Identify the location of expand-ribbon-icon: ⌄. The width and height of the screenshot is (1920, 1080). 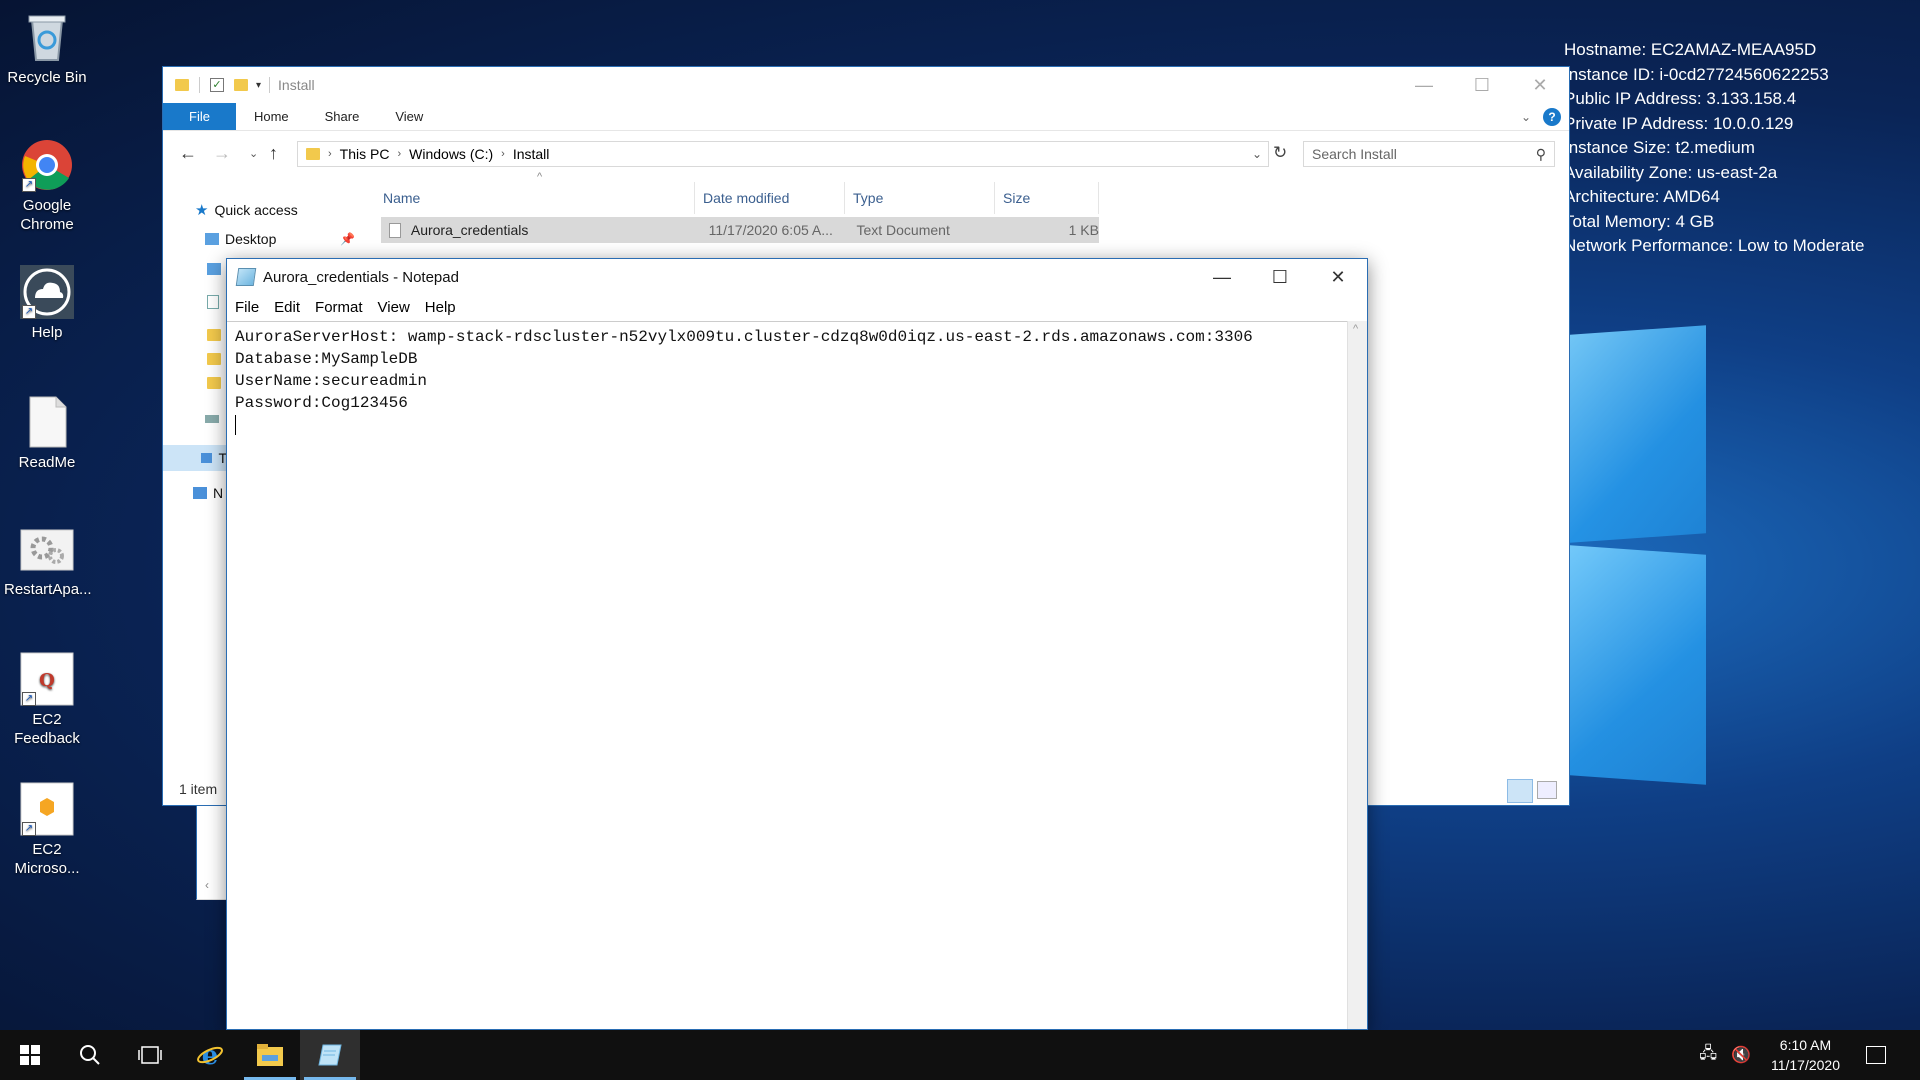
(1526, 116).